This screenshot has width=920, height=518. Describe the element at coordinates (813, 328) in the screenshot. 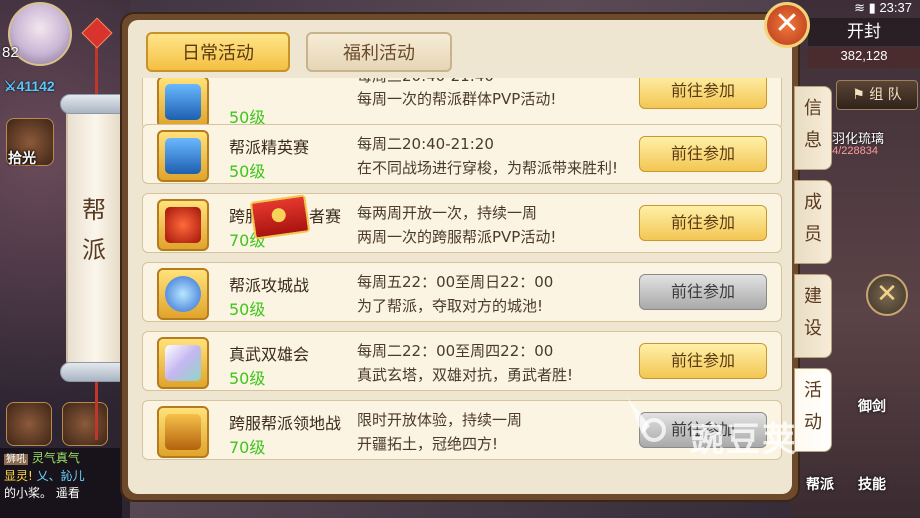

I see `tab-build-char-2: 设` at that location.